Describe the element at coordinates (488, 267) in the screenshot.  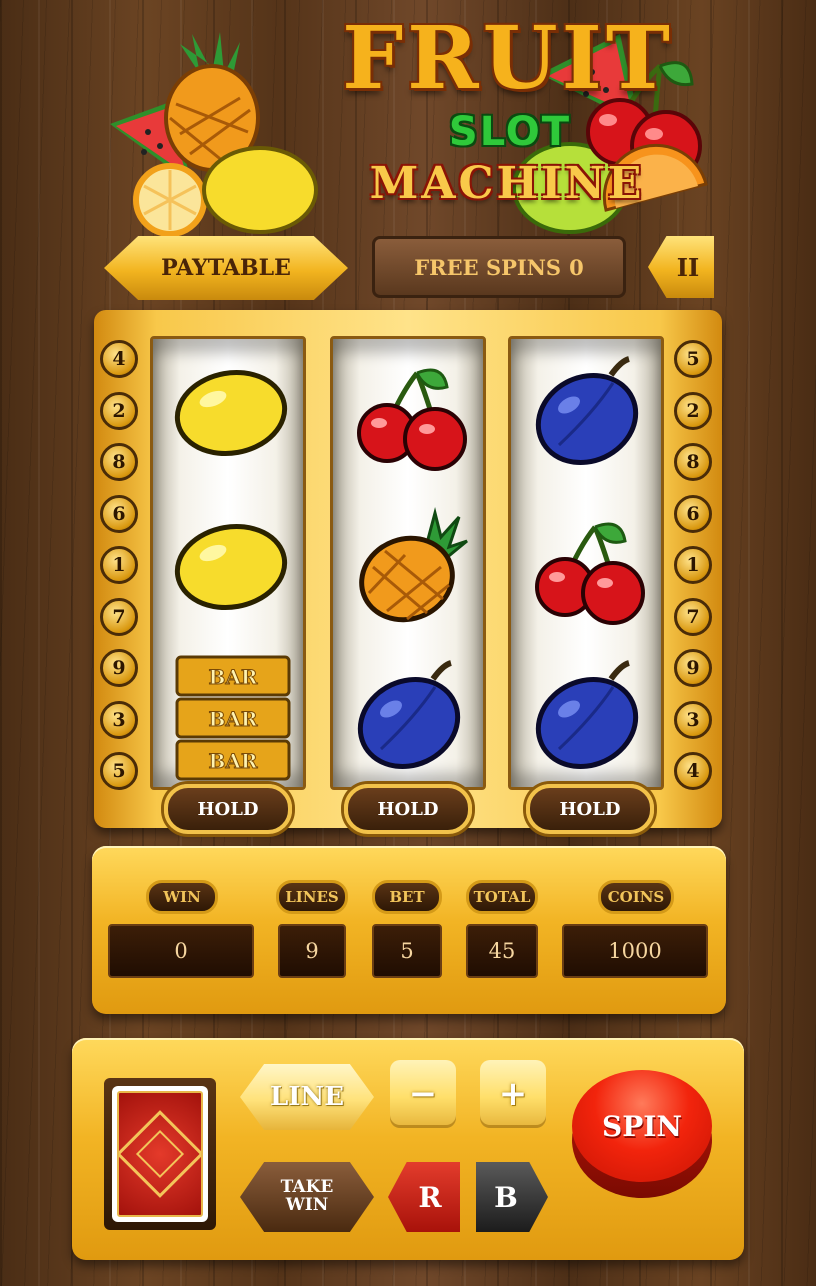
I see `free-spins-label: FREE SPINS` at that location.